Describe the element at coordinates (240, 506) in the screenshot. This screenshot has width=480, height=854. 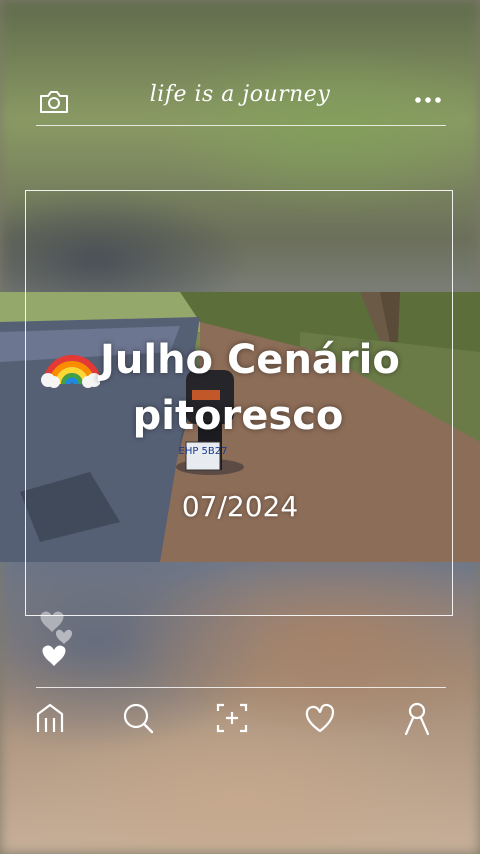
I see `post-date: 07/2024` at that location.